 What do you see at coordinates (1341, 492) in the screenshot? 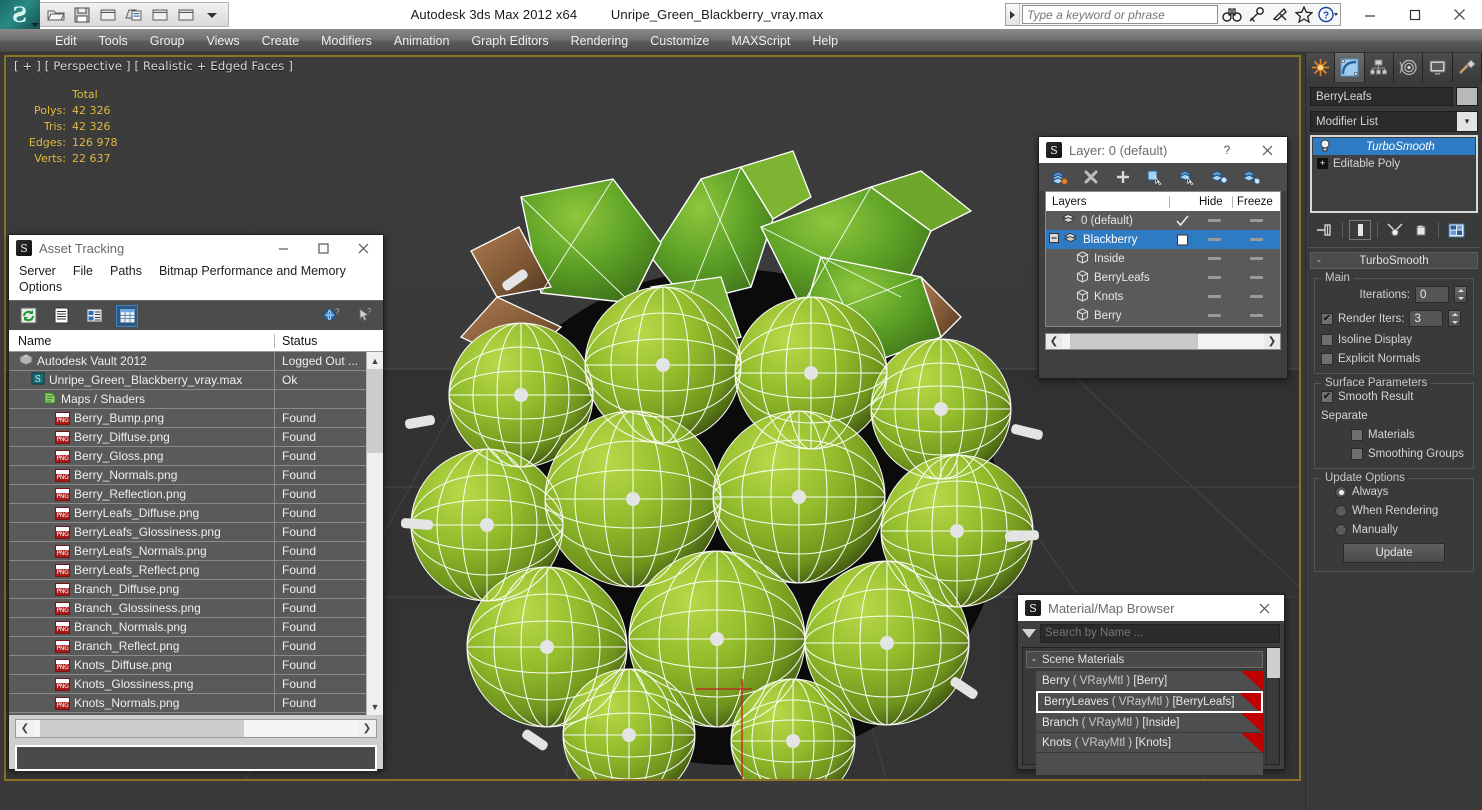
I see `update-always-radio` at bounding box center [1341, 492].